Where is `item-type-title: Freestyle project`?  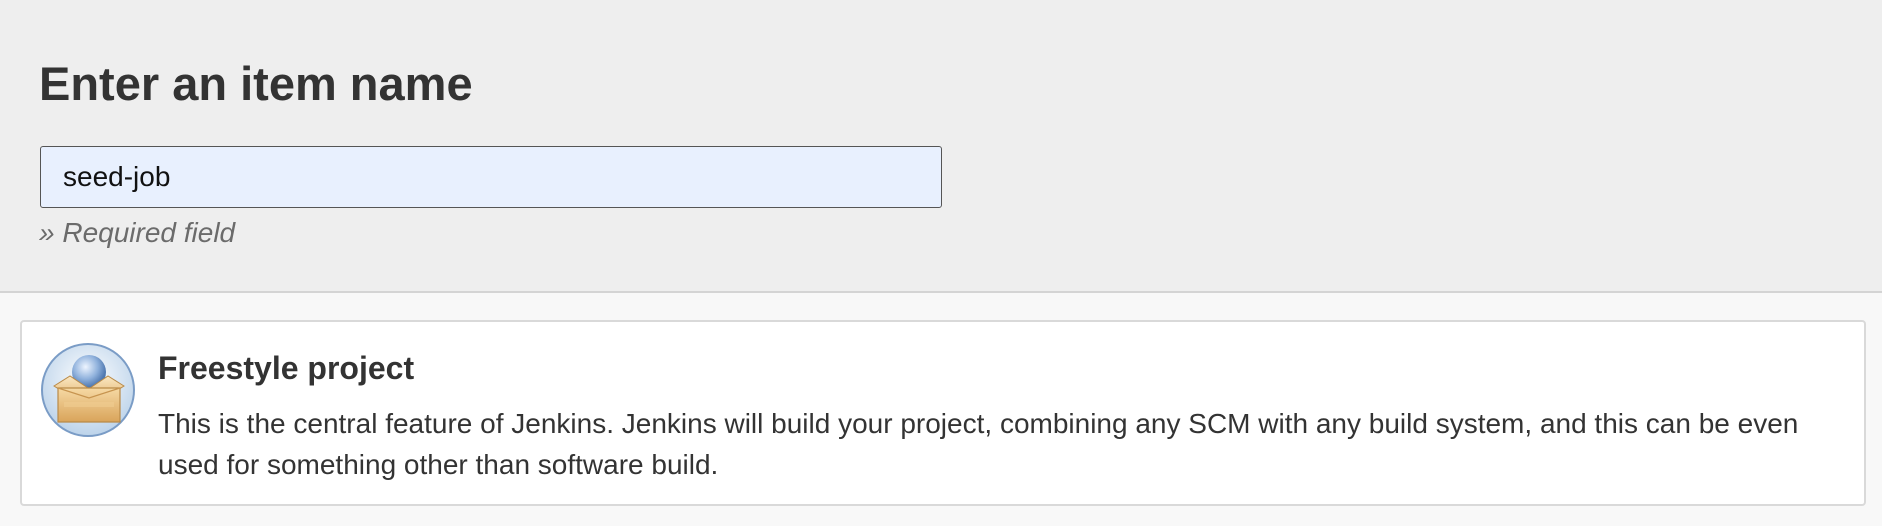
item-type-title: Freestyle project is located at coordinates (286, 368).